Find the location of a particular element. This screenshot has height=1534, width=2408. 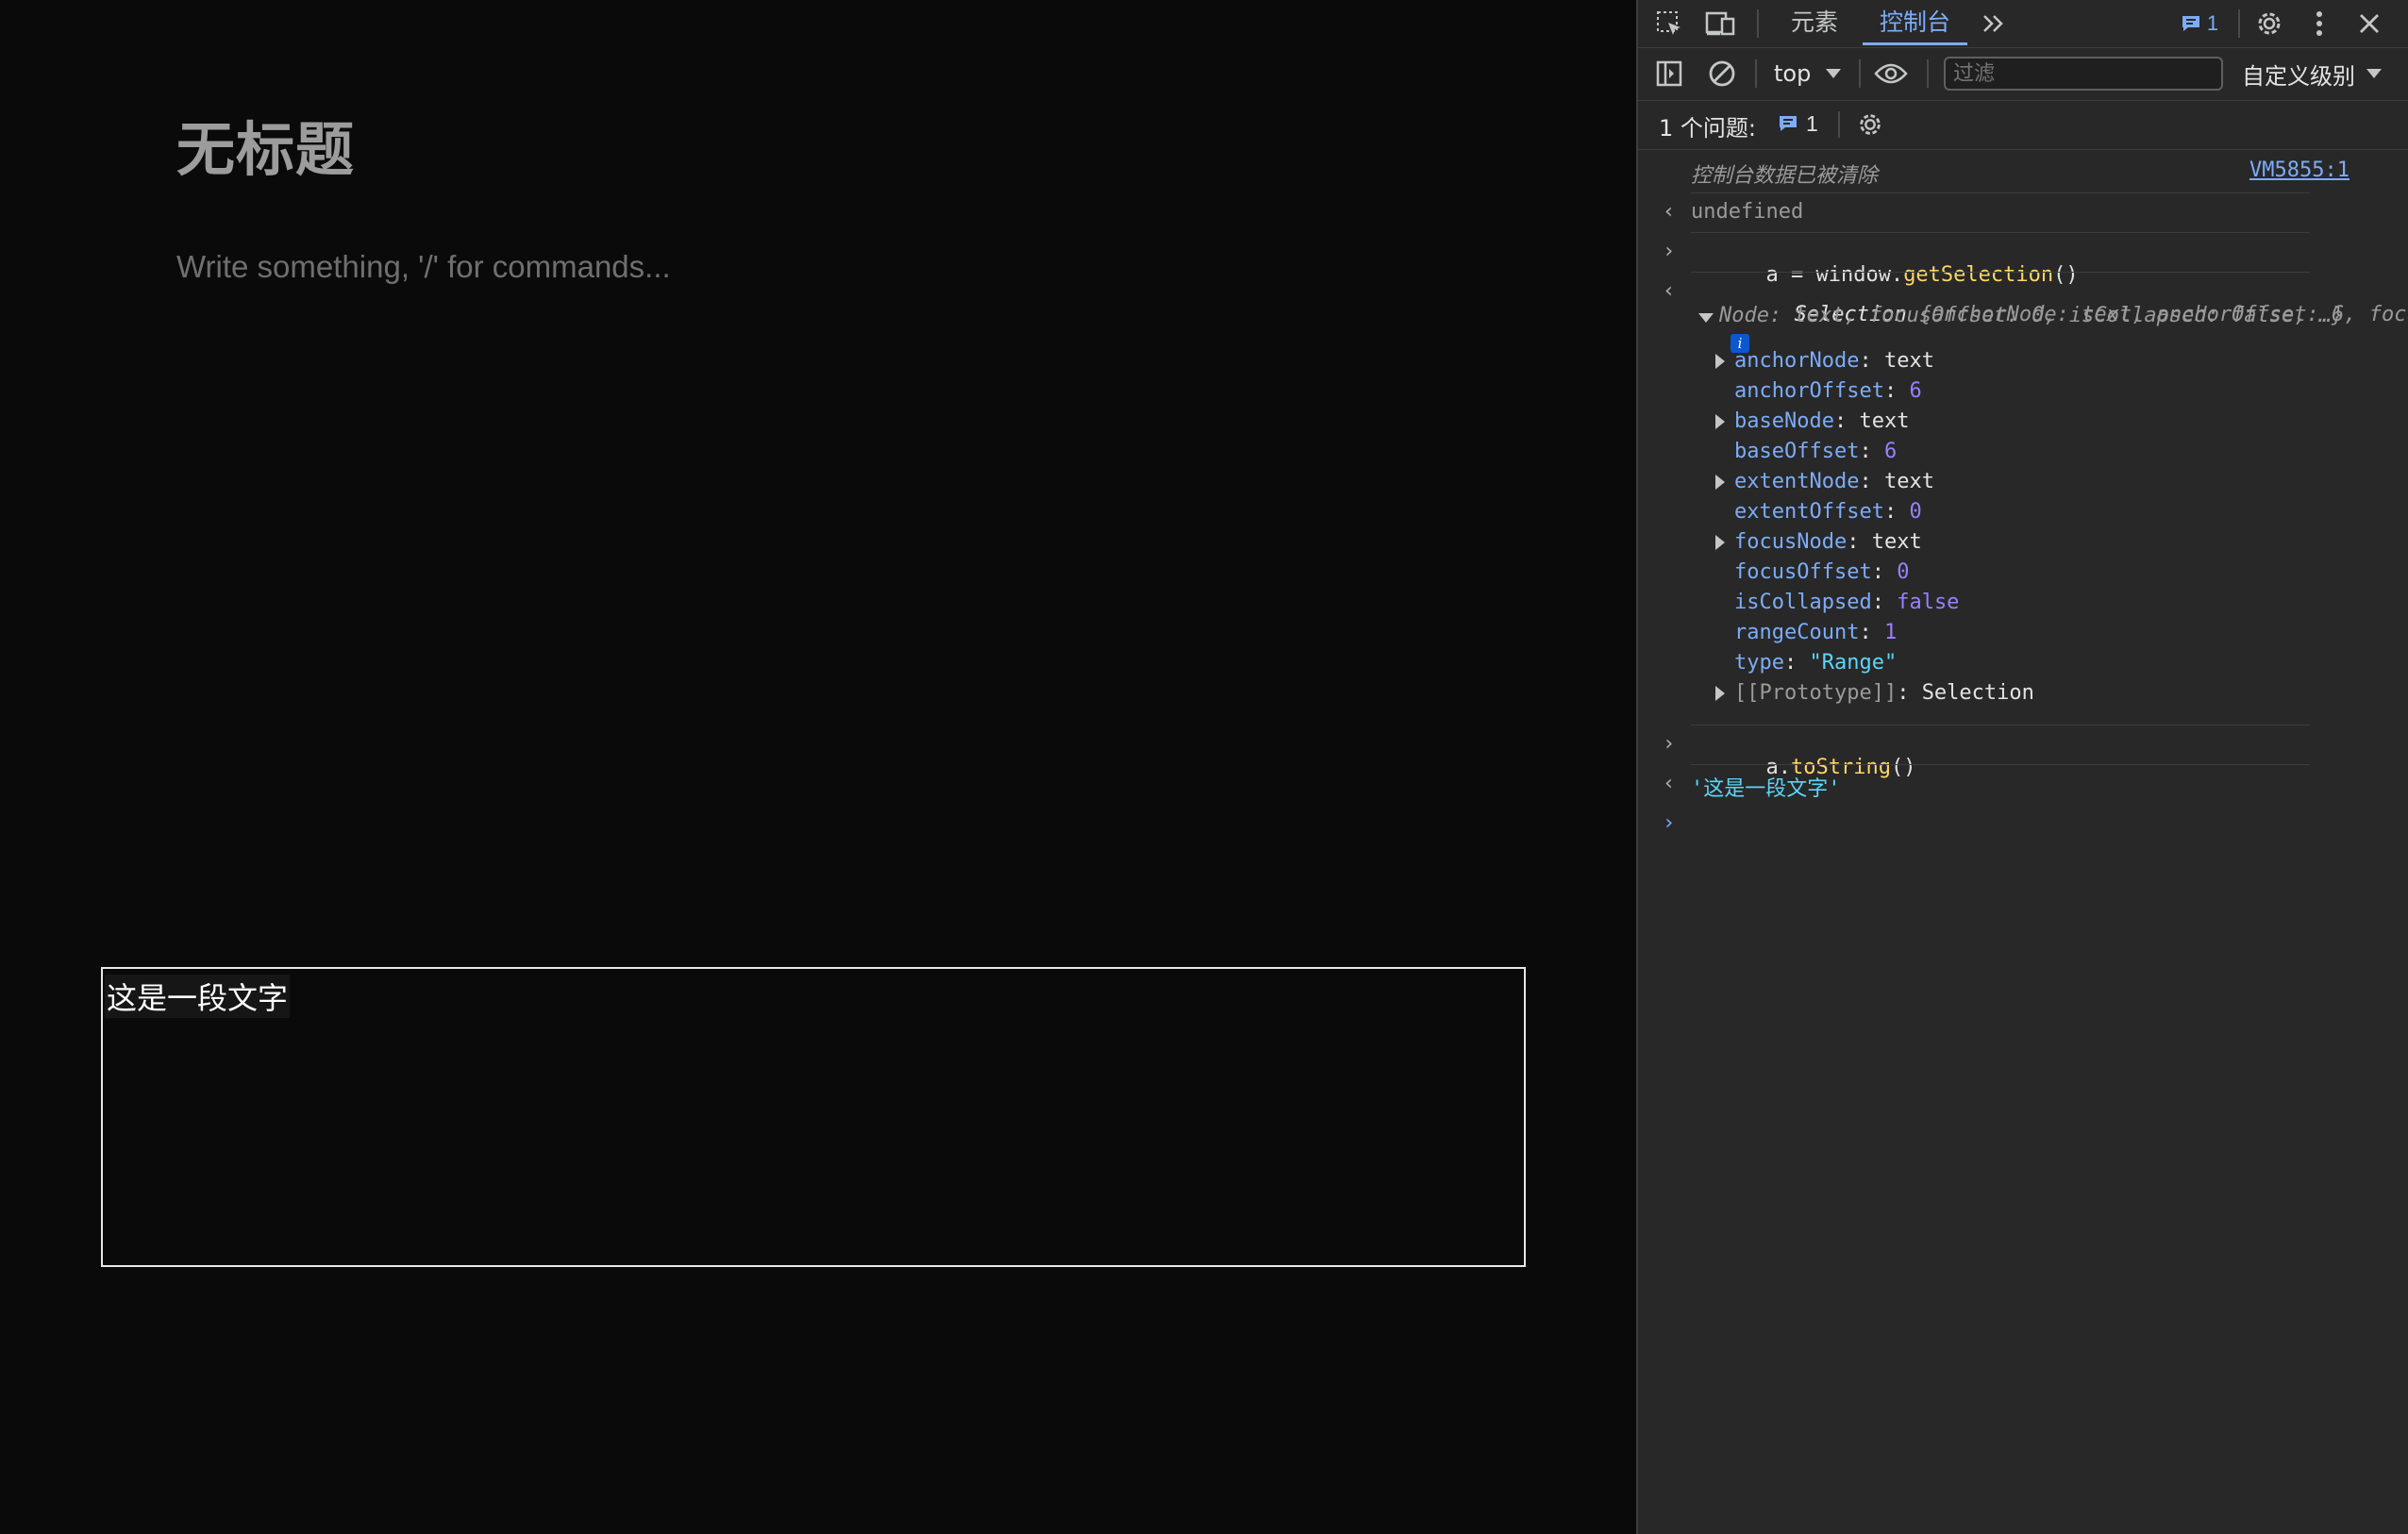

selection-property-row: isCollapsed: false is located at coordinates (1847, 602).